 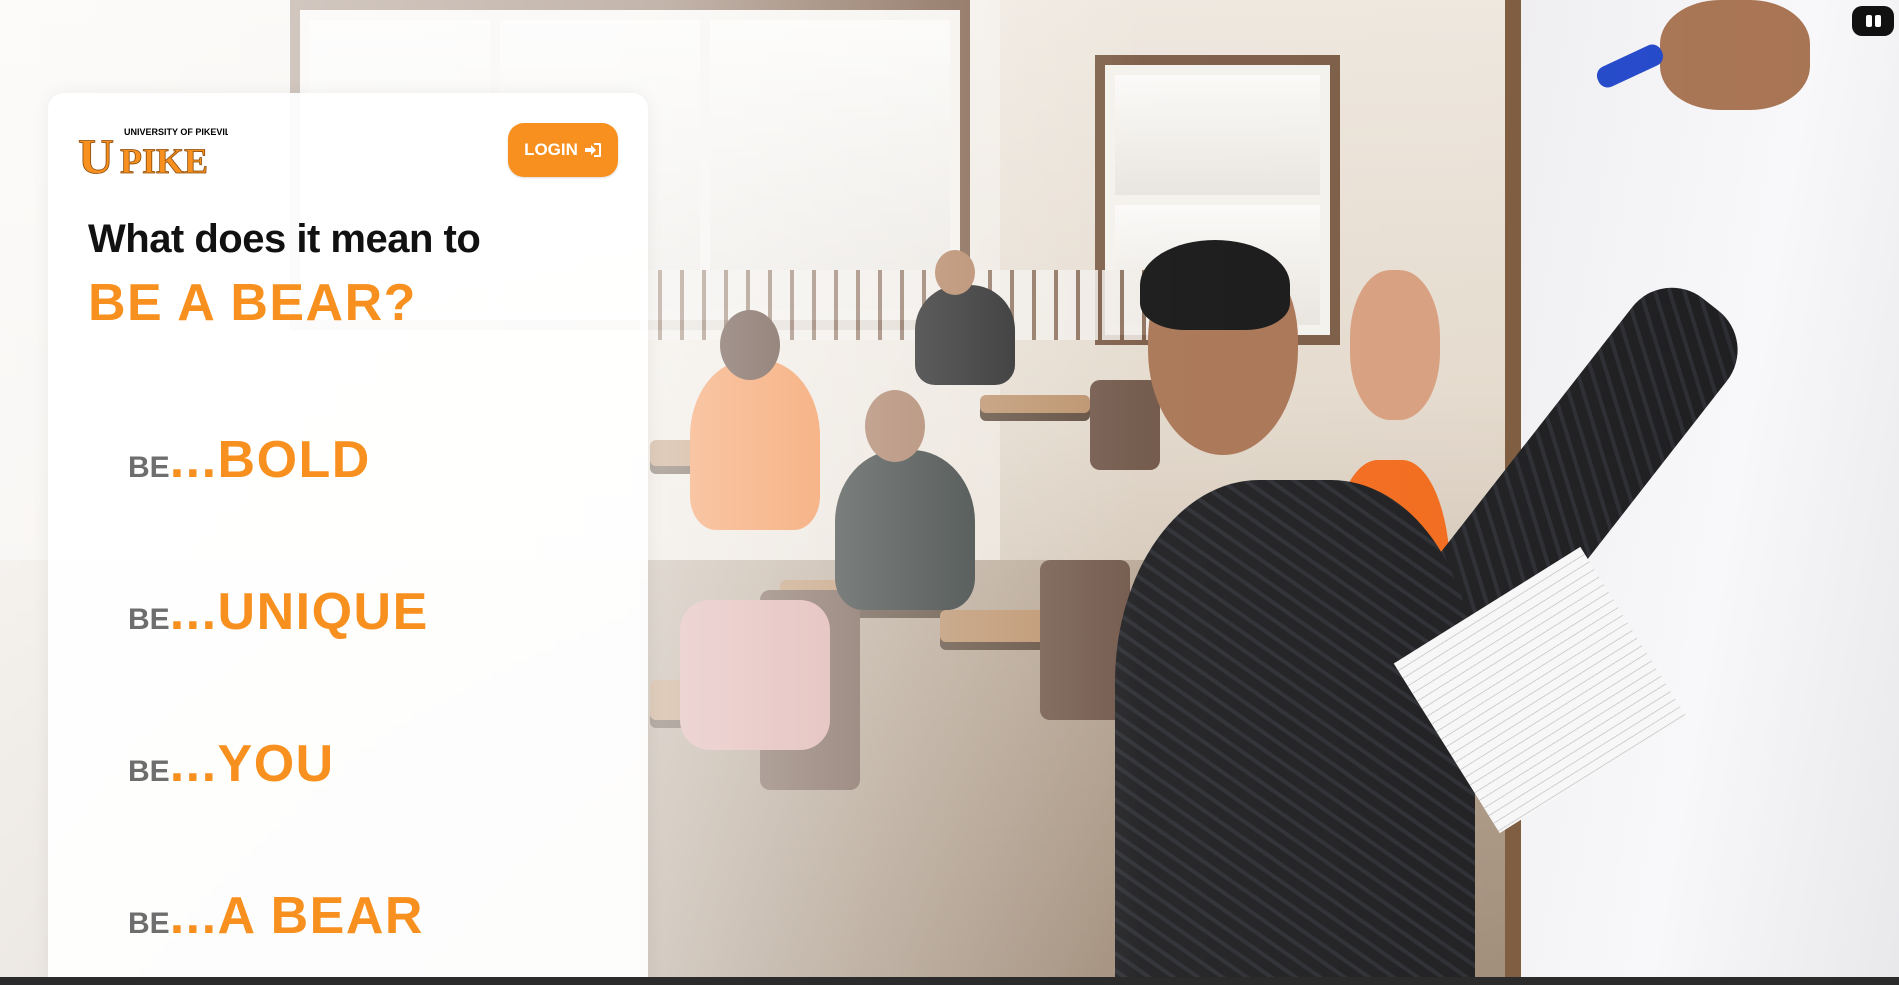 I want to click on logo-u: U, so click(x=96, y=152).